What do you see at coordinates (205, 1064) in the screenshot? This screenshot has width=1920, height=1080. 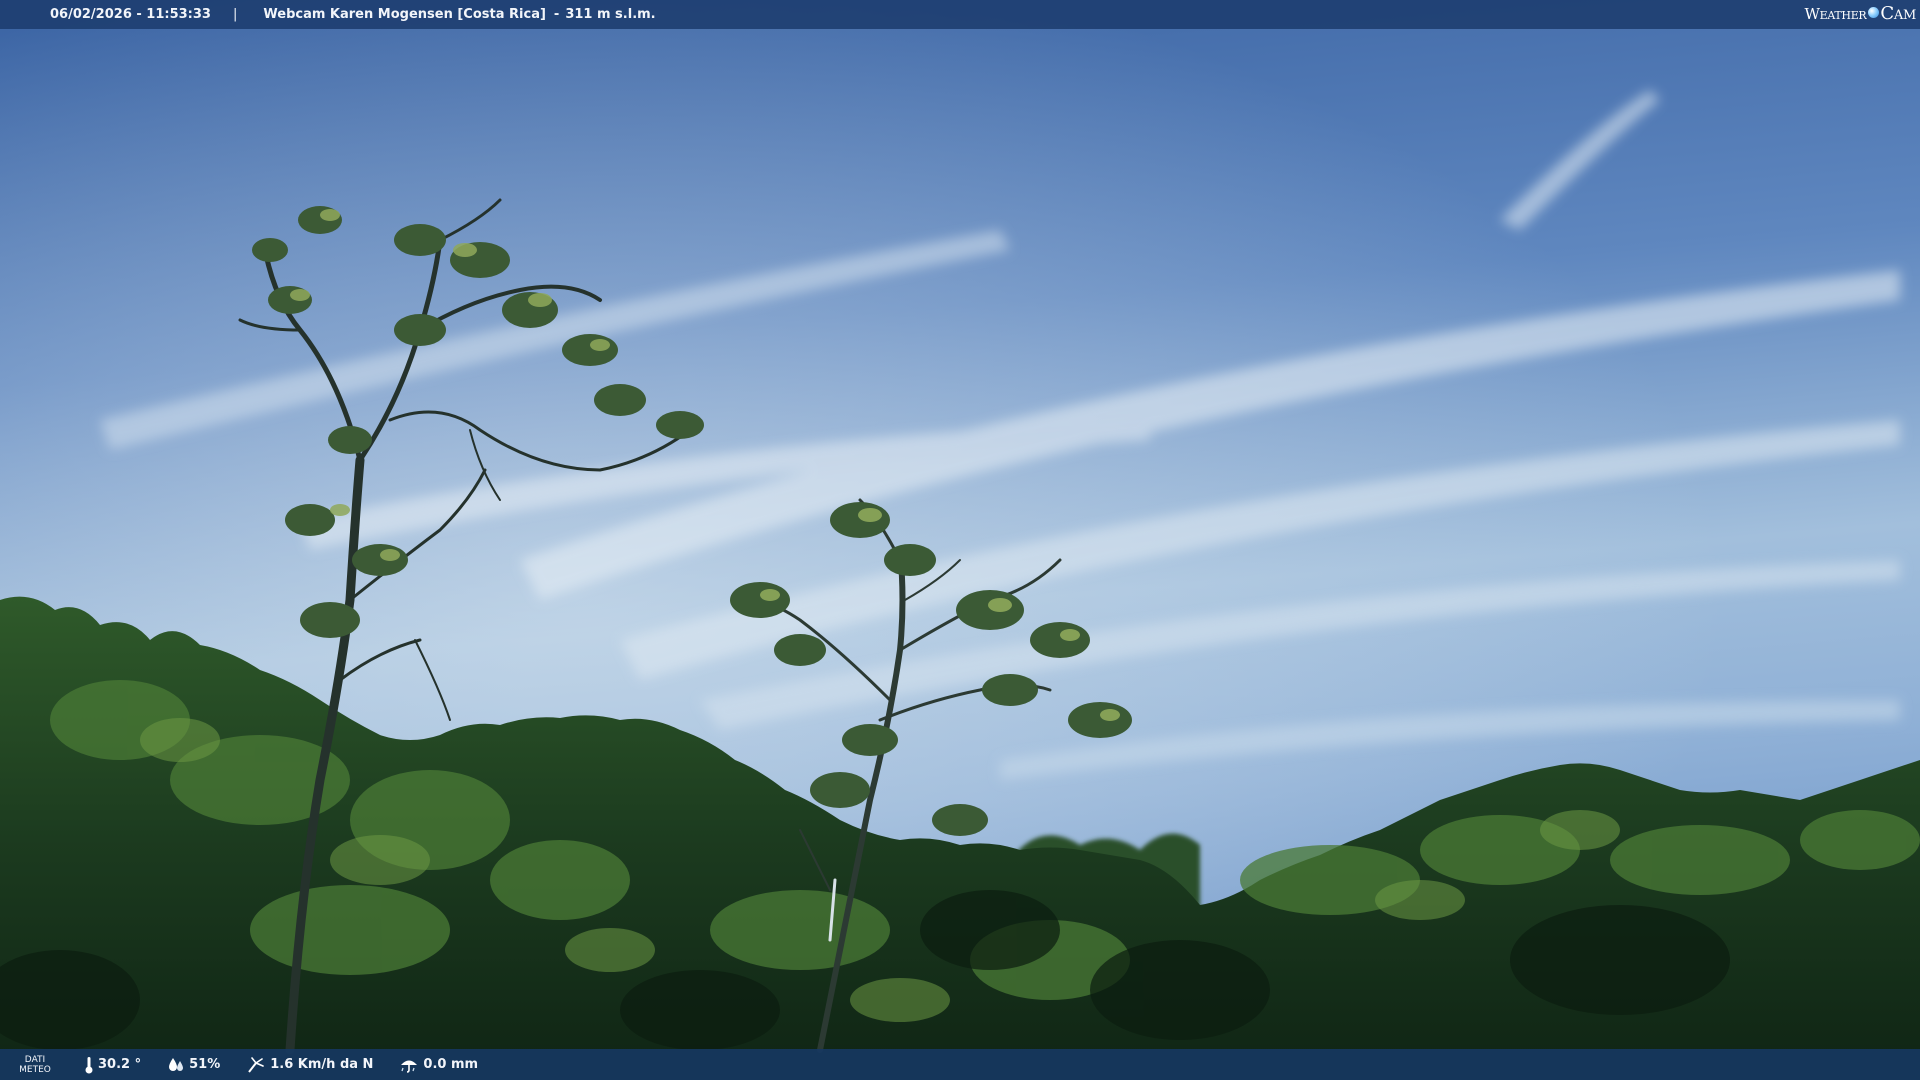 I see `humidity-value: 51%` at bounding box center [205, 1064].